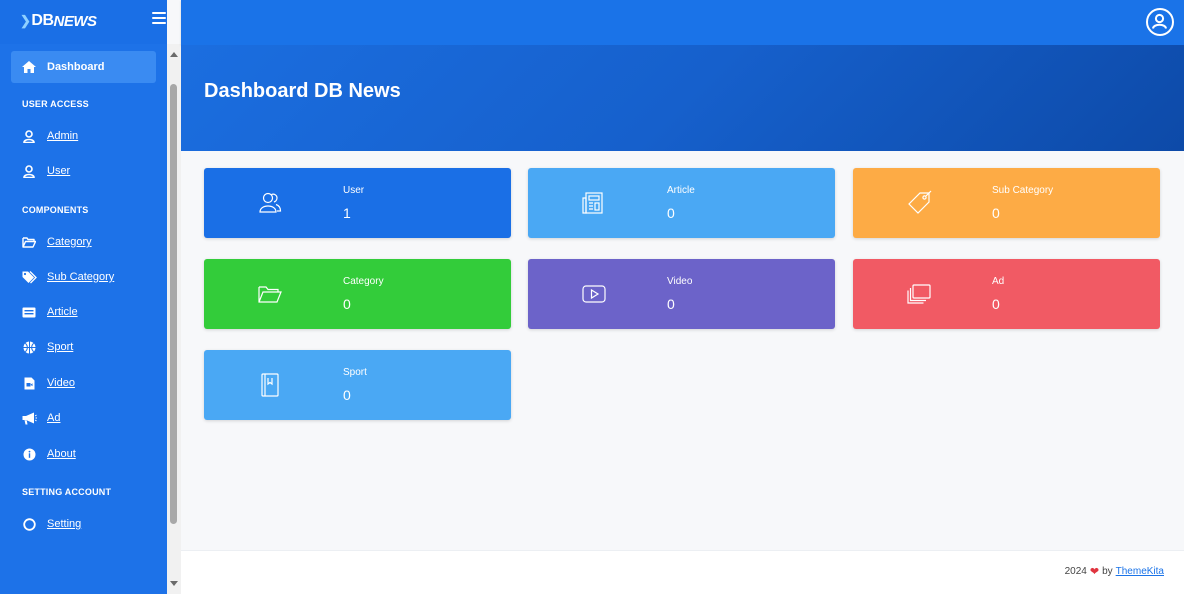 This screenshot has width=1184, height=594. What do you see at coordinates (682, 572) in the screenshot?
I see `footer: 2024 ❤ by ThemeKita` at bounding box center [682, 572].